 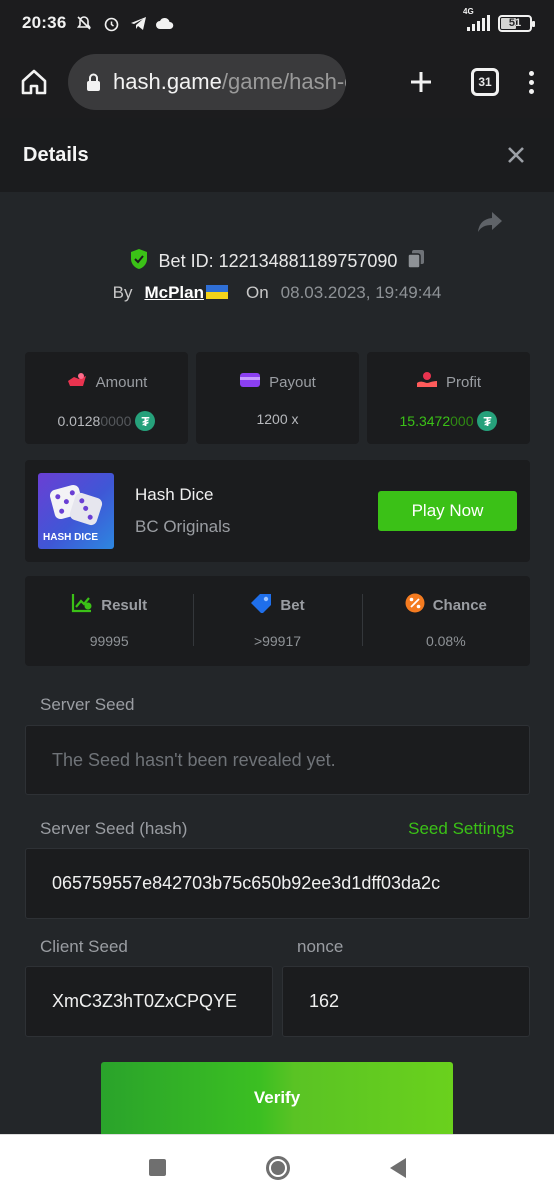 What do you see at coordinates (121, 382) in the screenshot?
I see `amount-label: Amount` at bounding box center [121, 382].